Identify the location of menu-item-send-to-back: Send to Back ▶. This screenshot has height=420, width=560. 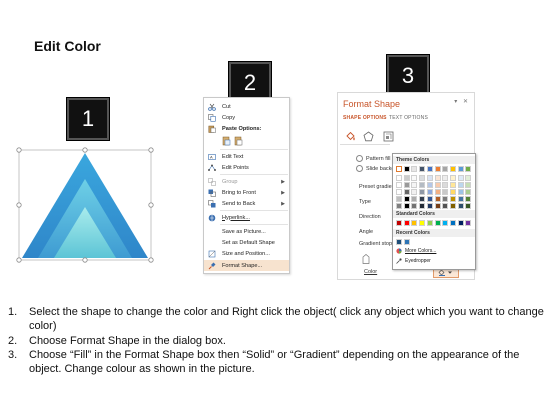
(246, 203).